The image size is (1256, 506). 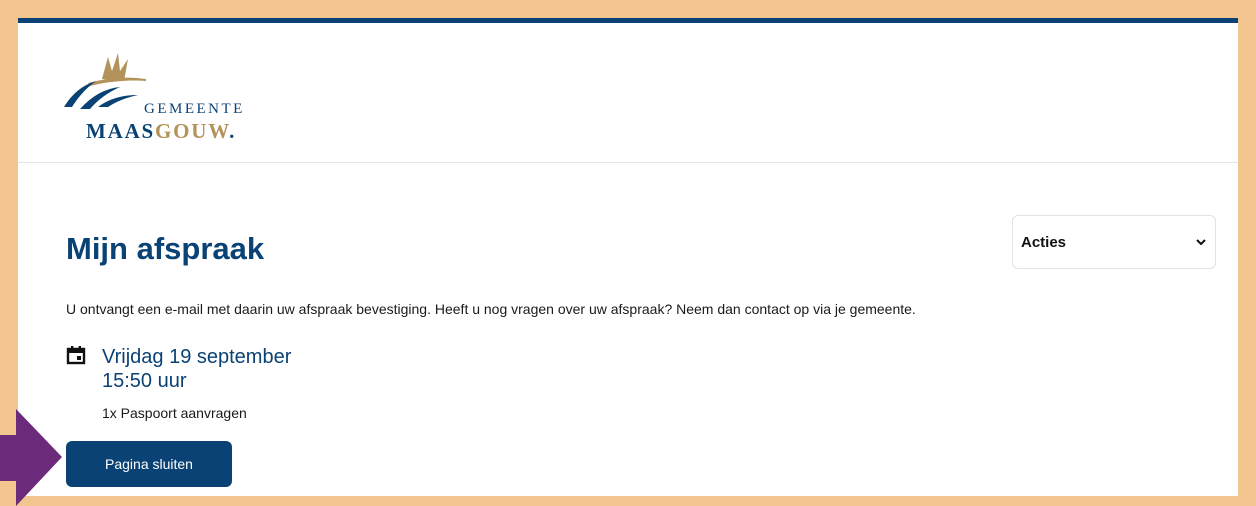 I want to click on chevron-down-icon, so click(x=1201, y=242).